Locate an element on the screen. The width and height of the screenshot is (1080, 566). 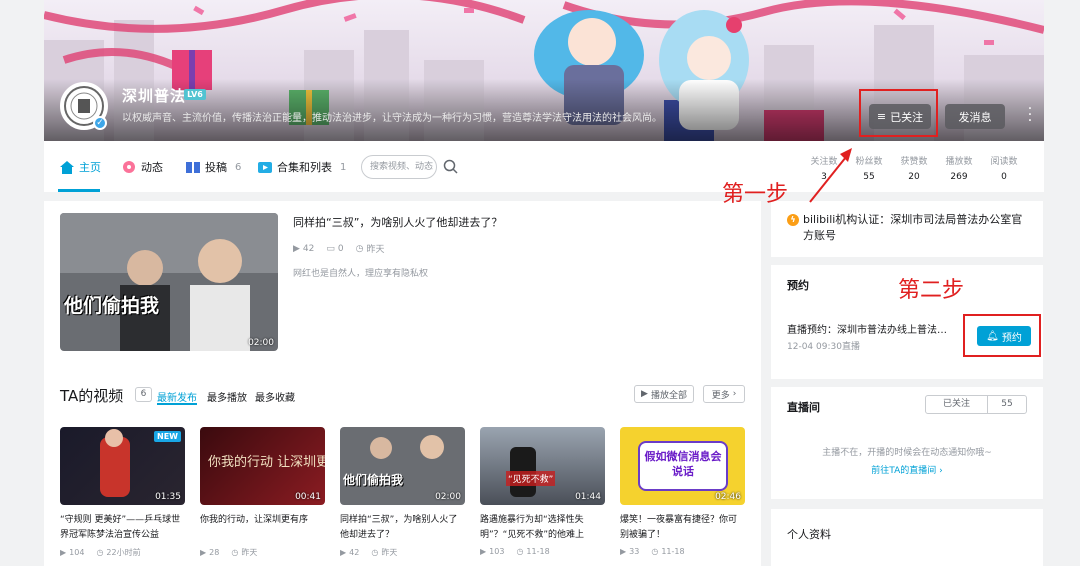
tab-collections: 合集和列表 1 is located at coordinates (302, 167).